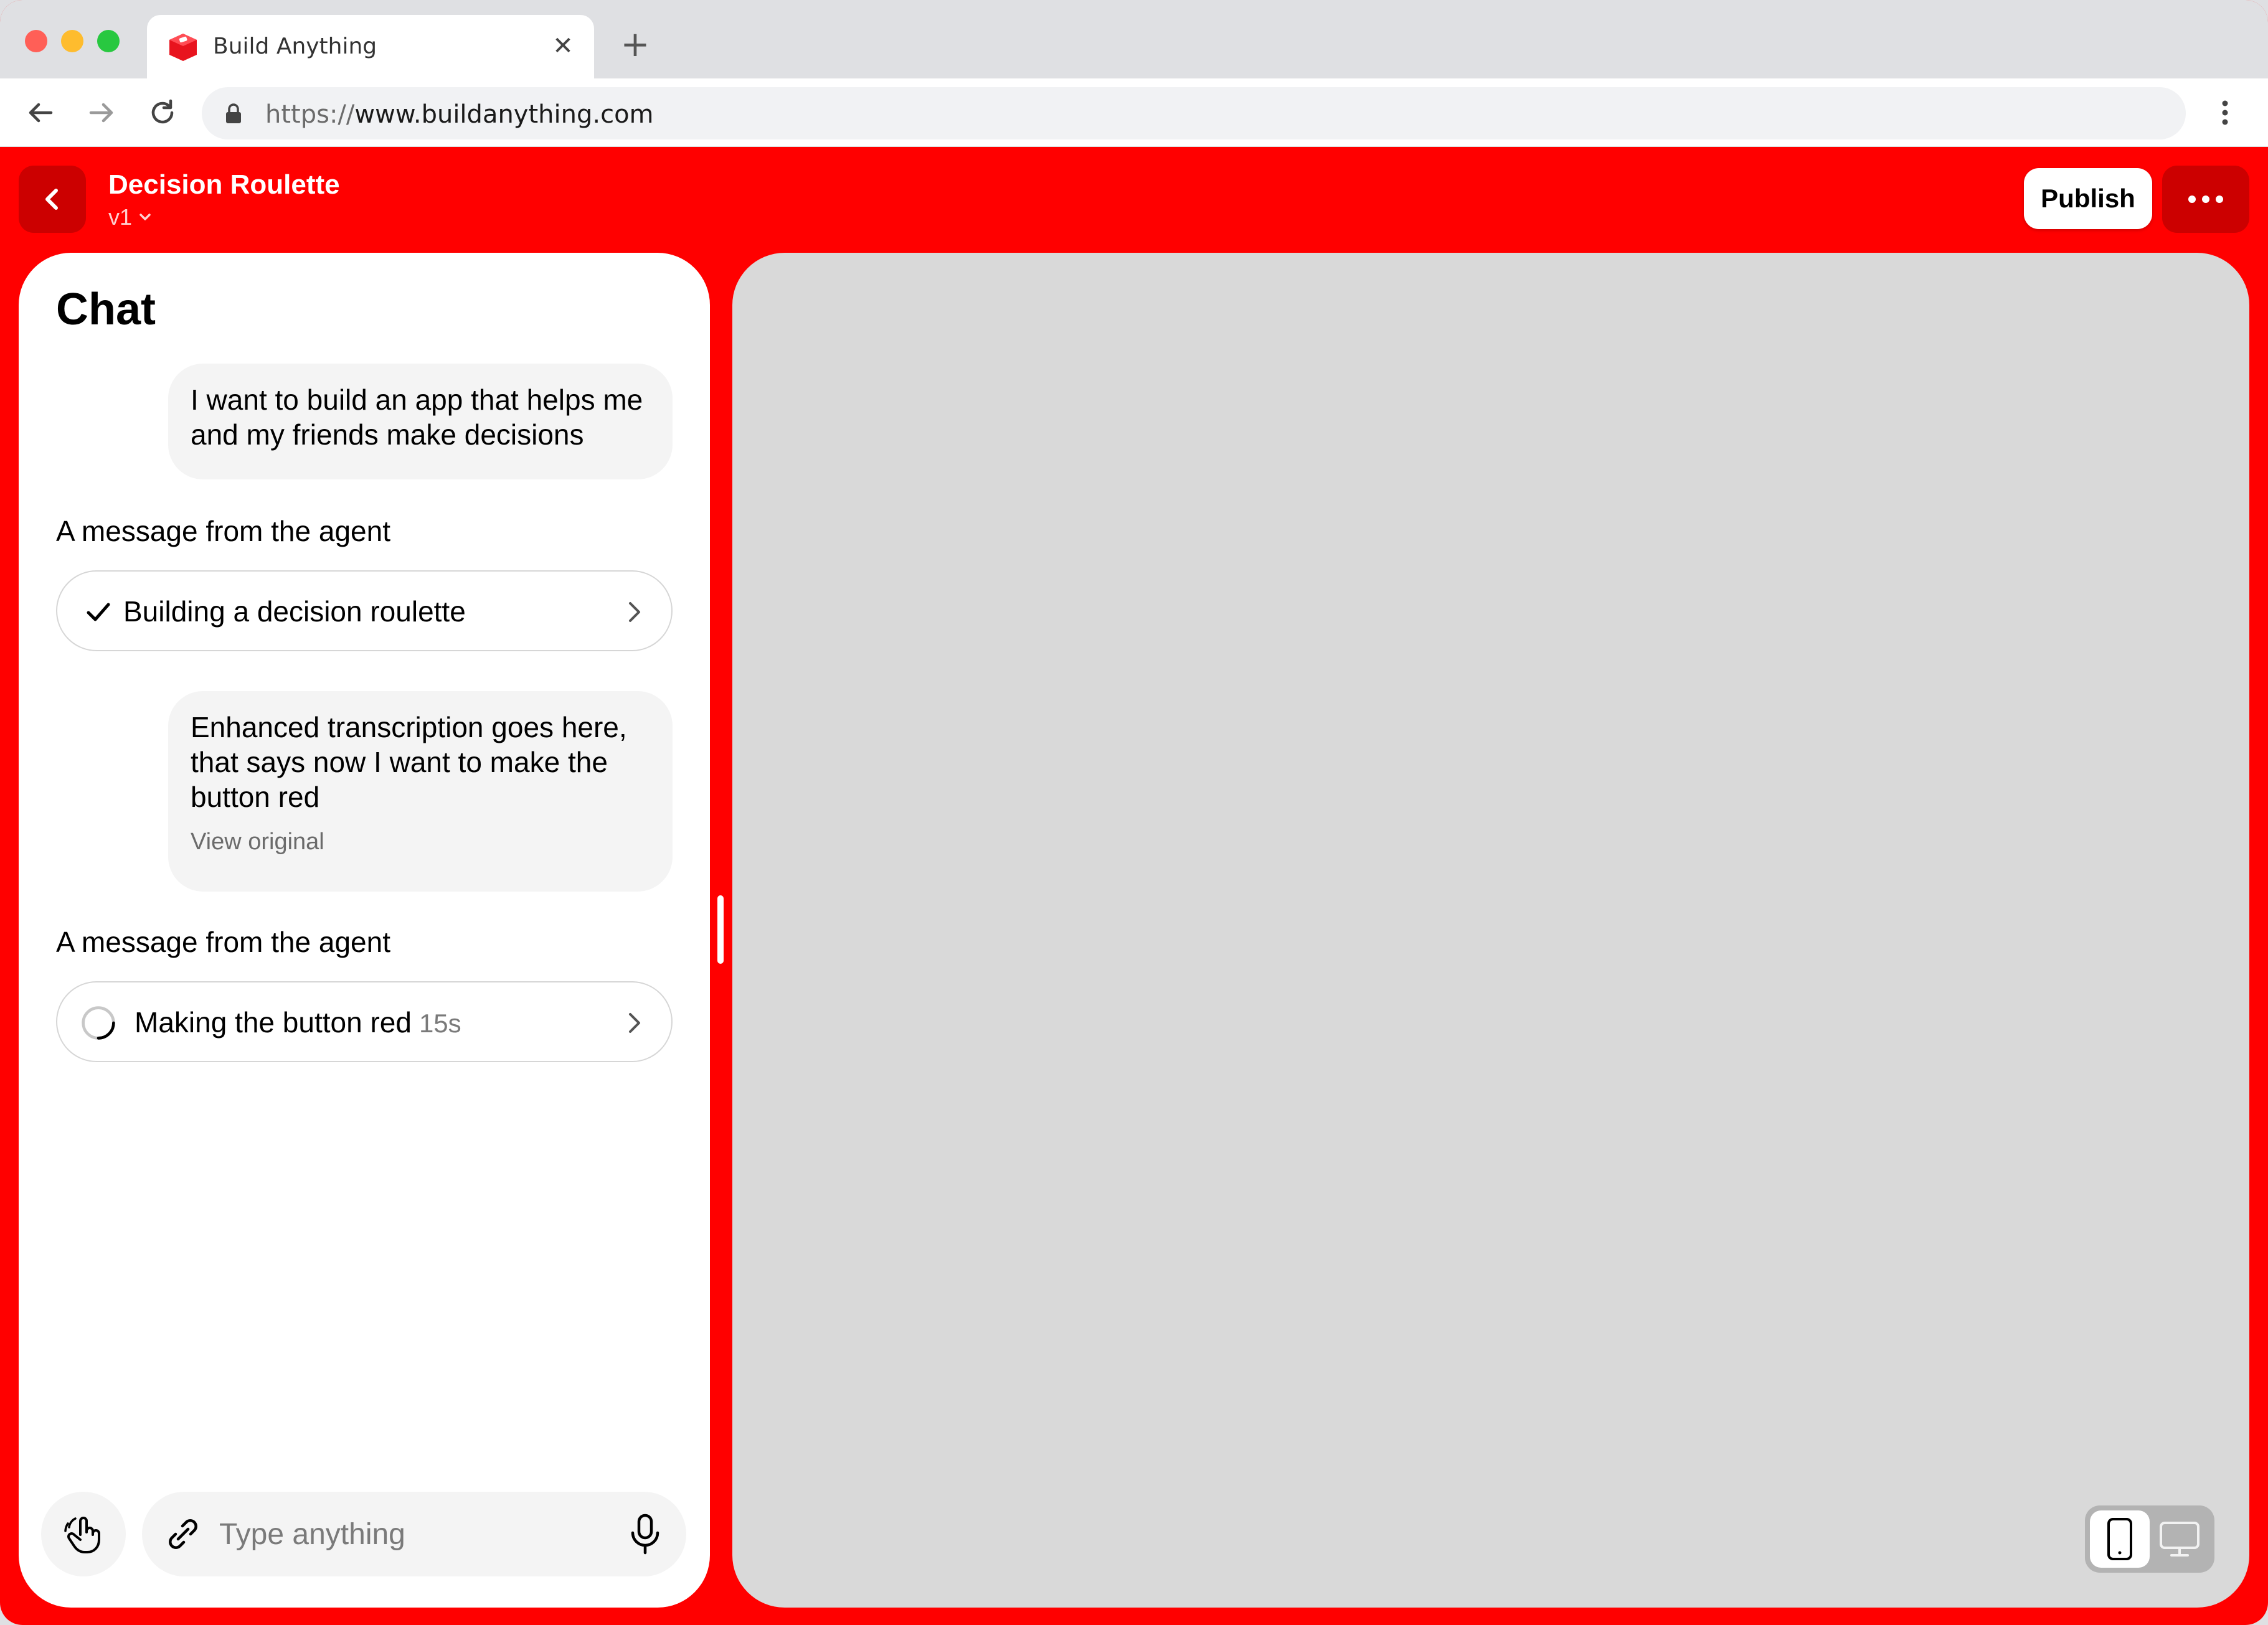 This screenshot has height=1625, width=2268. I want to click on chevron-left-icon, so click(52, 199).